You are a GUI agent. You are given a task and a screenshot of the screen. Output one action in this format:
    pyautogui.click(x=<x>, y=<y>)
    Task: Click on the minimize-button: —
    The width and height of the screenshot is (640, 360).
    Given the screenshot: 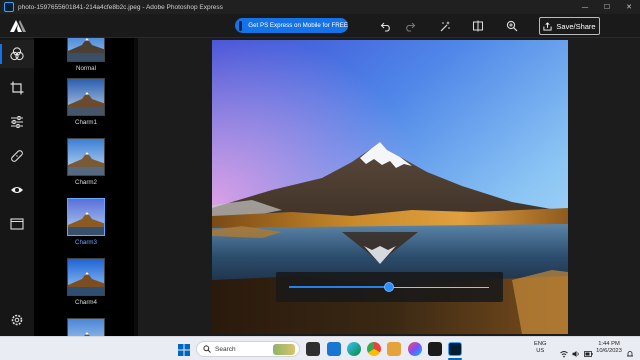 What is the action you would take?
    pyautogui.click(x=585, y=7)
    